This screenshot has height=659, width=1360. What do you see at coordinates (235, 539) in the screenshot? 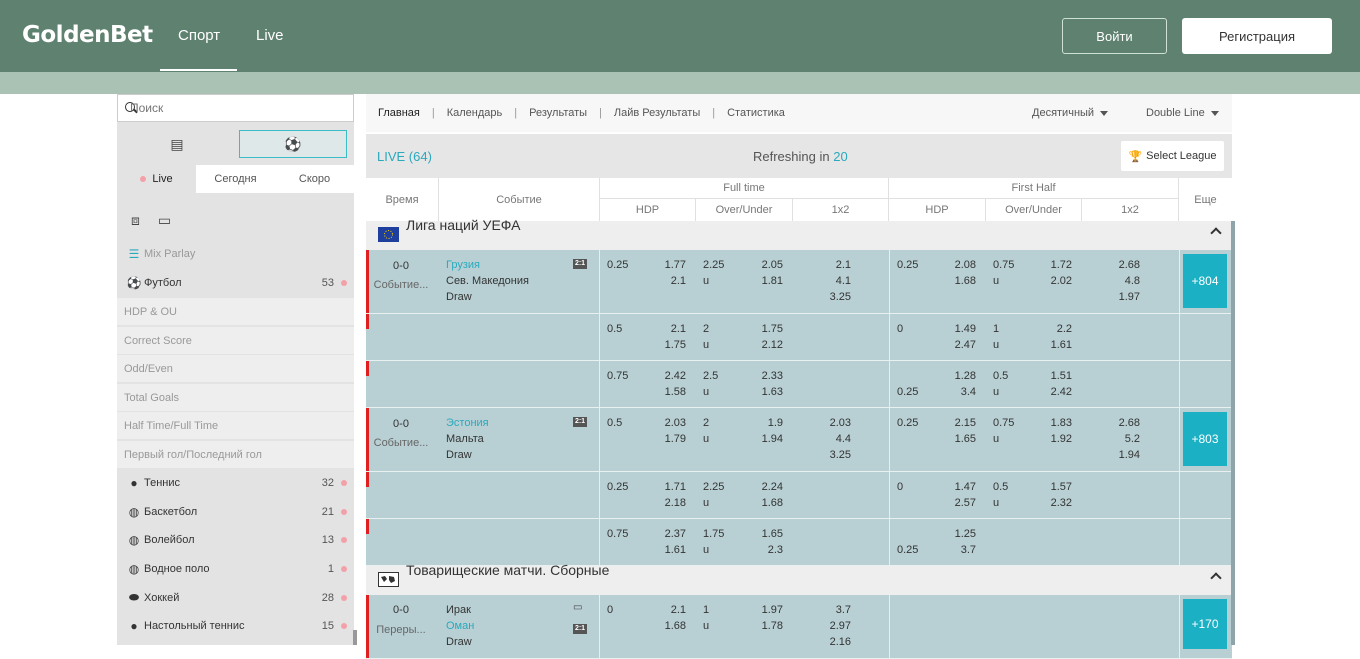
I see `sidebar-item-volleyball: ◍ Волейбол 13` at bounding box center [235, 539].